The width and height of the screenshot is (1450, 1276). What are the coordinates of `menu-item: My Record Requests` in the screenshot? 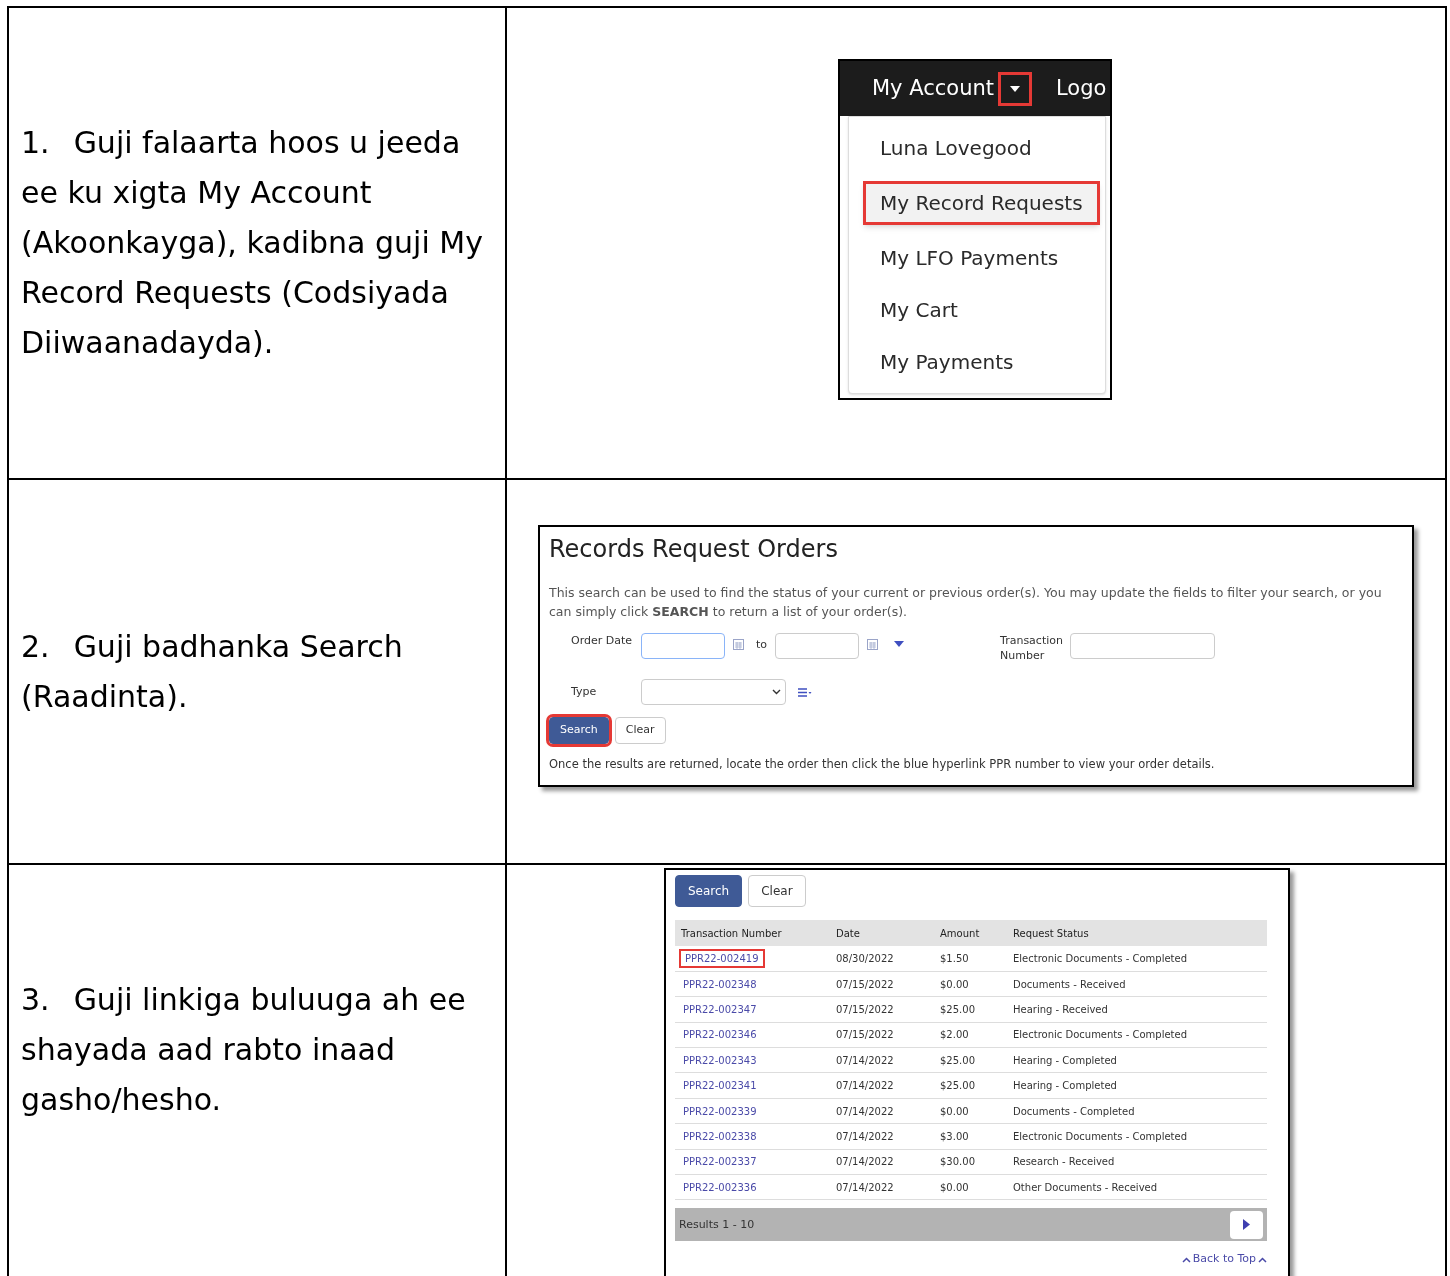 It's located at (981, 203).